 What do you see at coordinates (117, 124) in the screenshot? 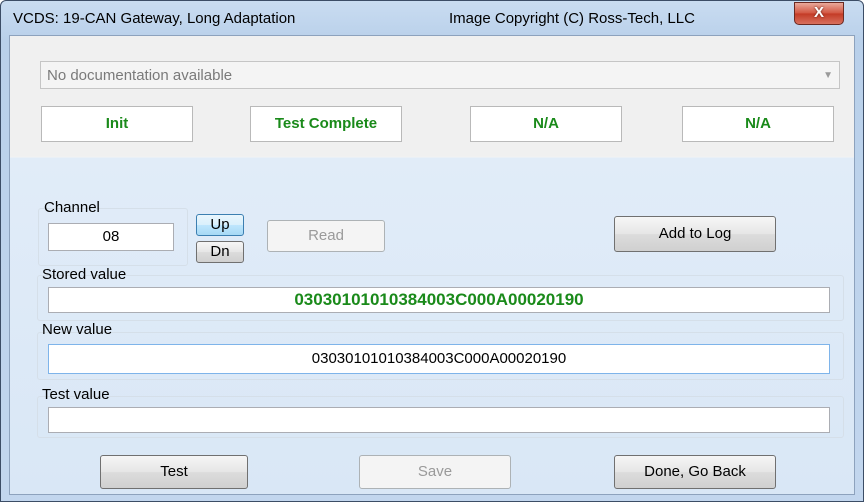
I see `status-field-1: Init` at bounding box center [117, 124].